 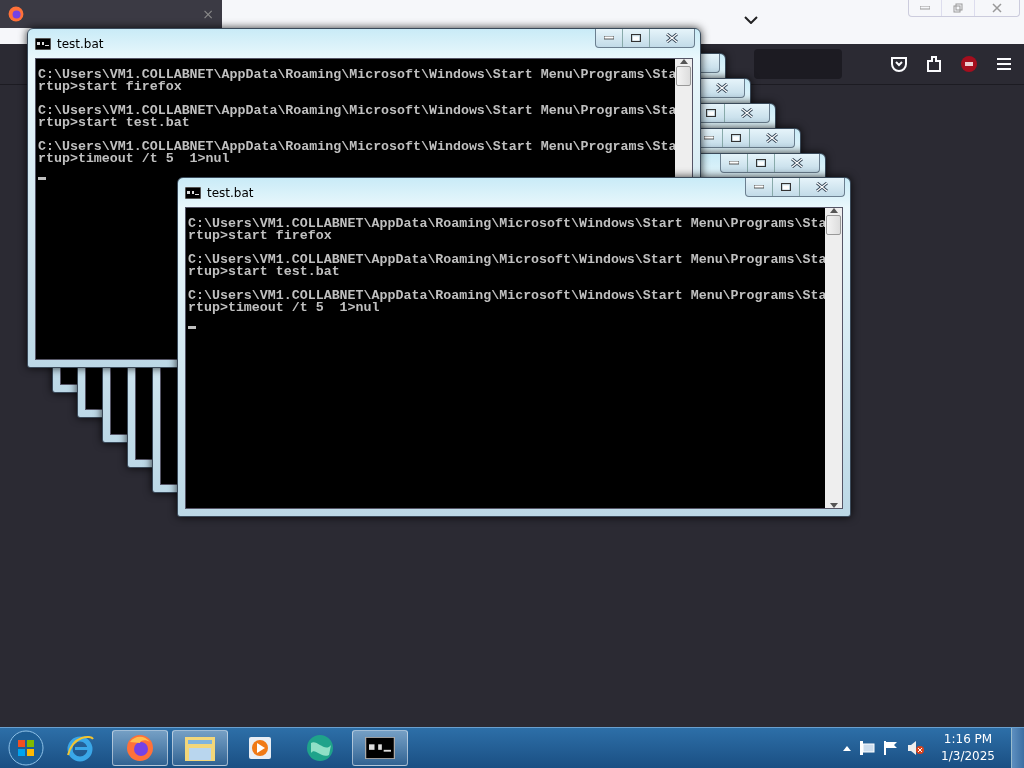 What do you see at coordinates (80, 748) in the screenshot?
I see `browser-e-icon` at bounding box center [80, 748].